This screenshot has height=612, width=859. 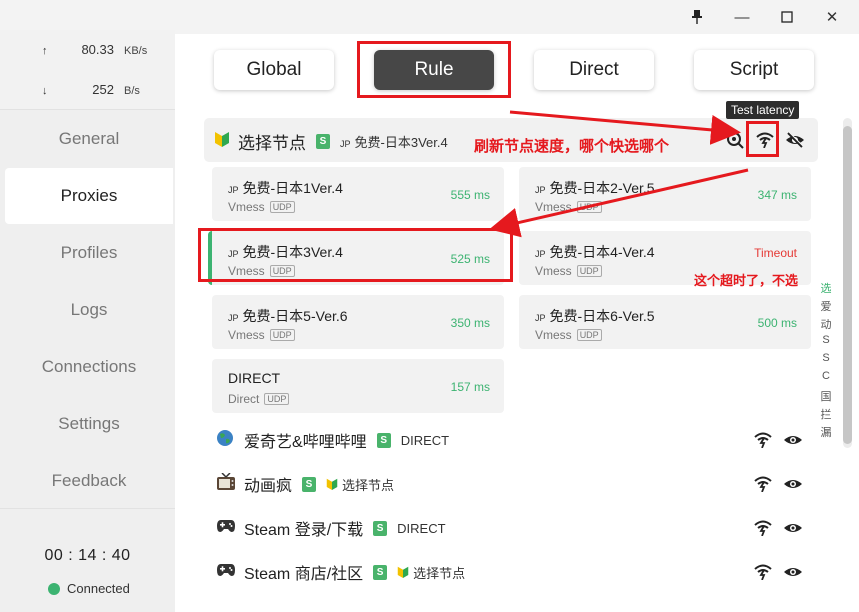 What do you see at coordinates (619, 174) in the screenshot?
I see `annotation-arrows` at bounding box center [619, 174].